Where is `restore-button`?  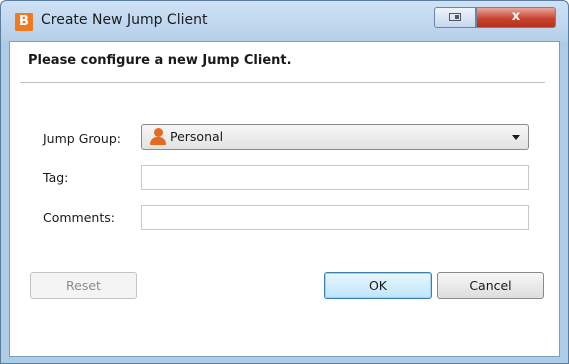 restore-button is located at coordinates (455, 17).